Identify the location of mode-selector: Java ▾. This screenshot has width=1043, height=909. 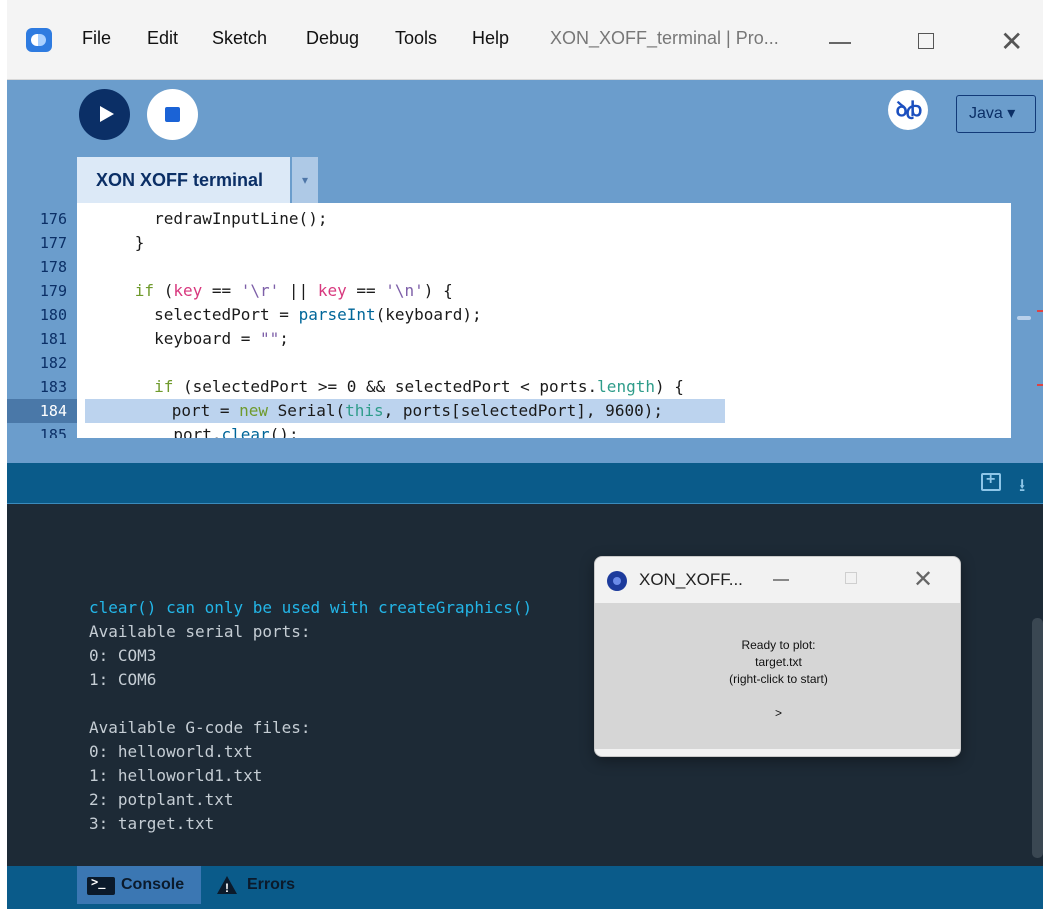
(996, 114).